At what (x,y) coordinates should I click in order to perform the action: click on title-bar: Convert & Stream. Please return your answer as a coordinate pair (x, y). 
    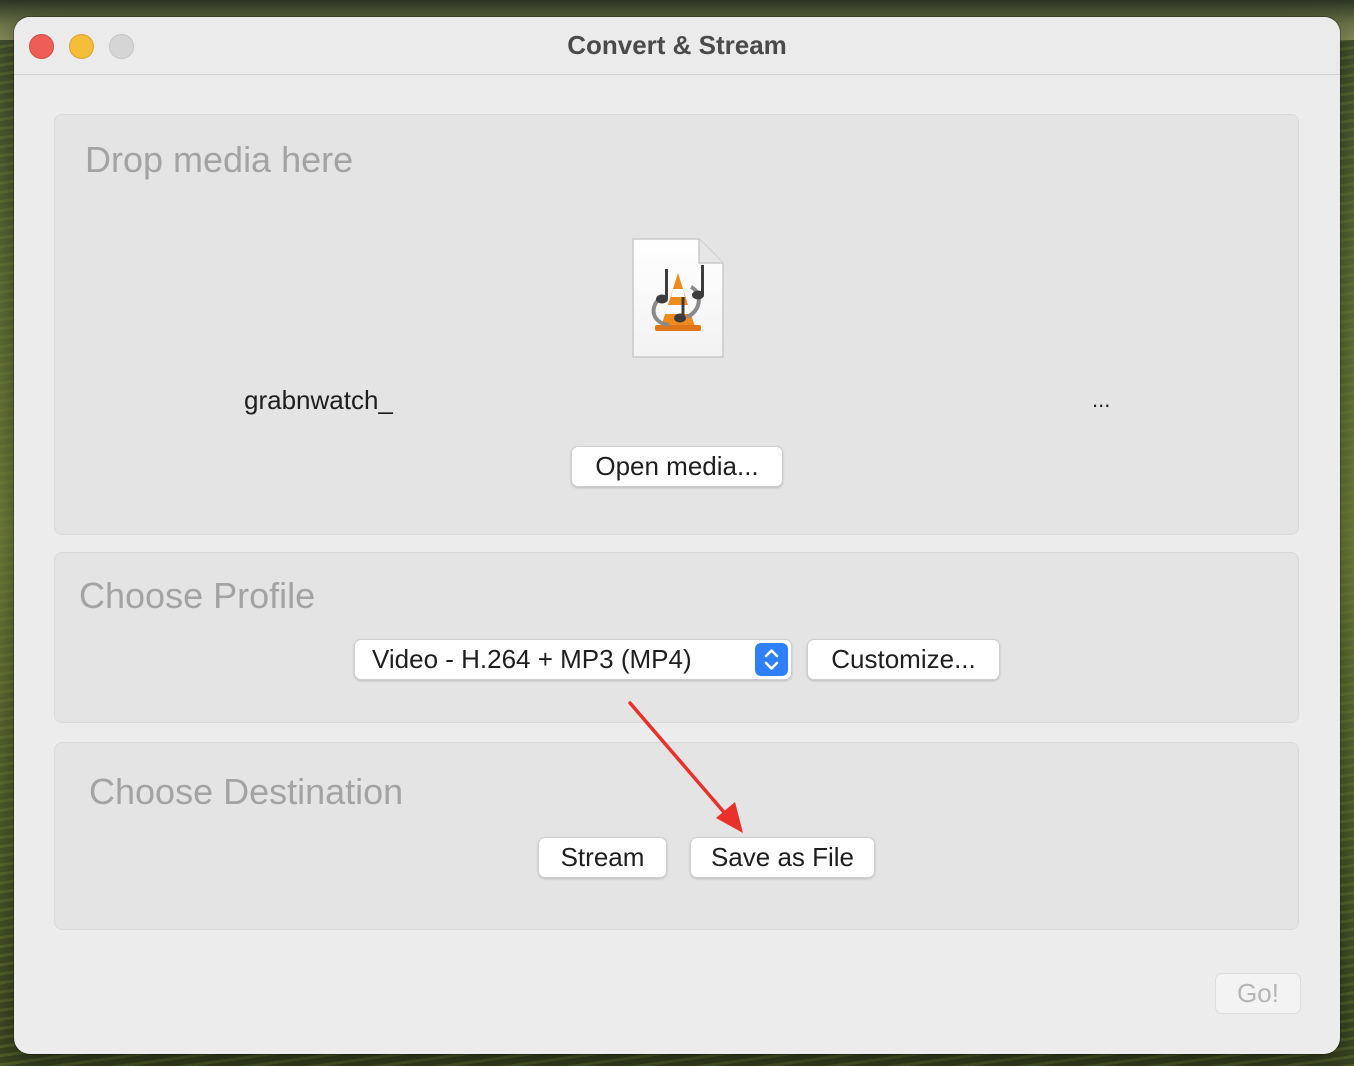
    Looking at the image, I should click on (677, 46).